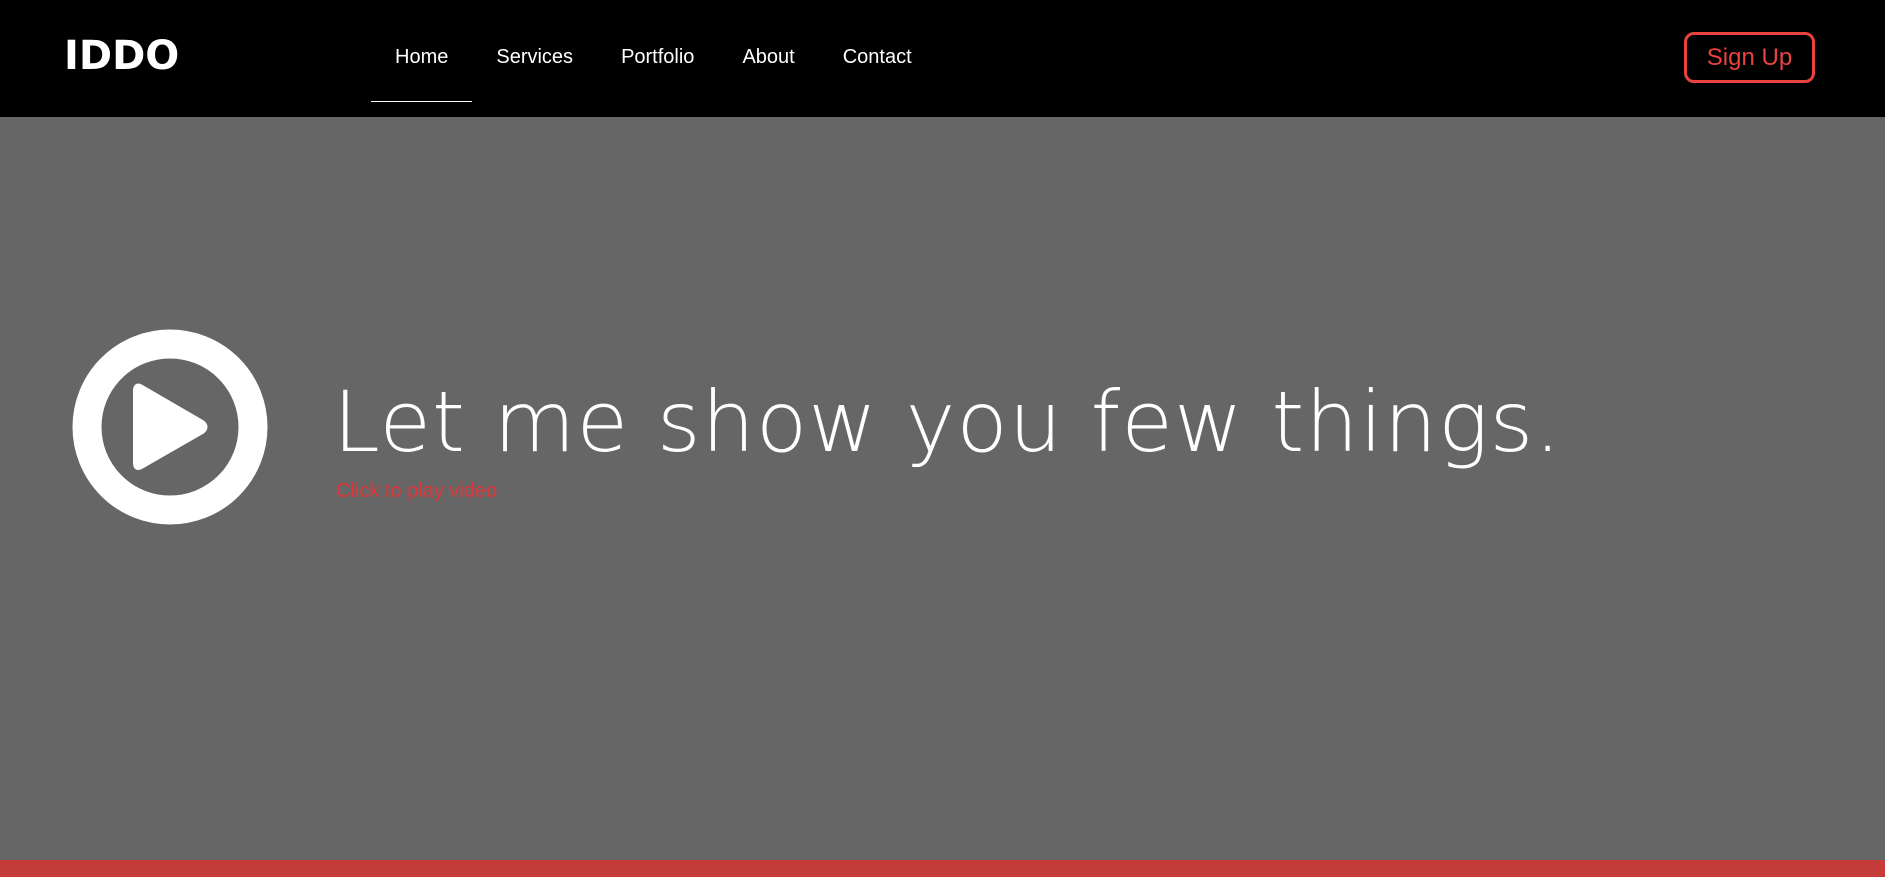  I want to click on accent-footer-bar, so click(942, 868).